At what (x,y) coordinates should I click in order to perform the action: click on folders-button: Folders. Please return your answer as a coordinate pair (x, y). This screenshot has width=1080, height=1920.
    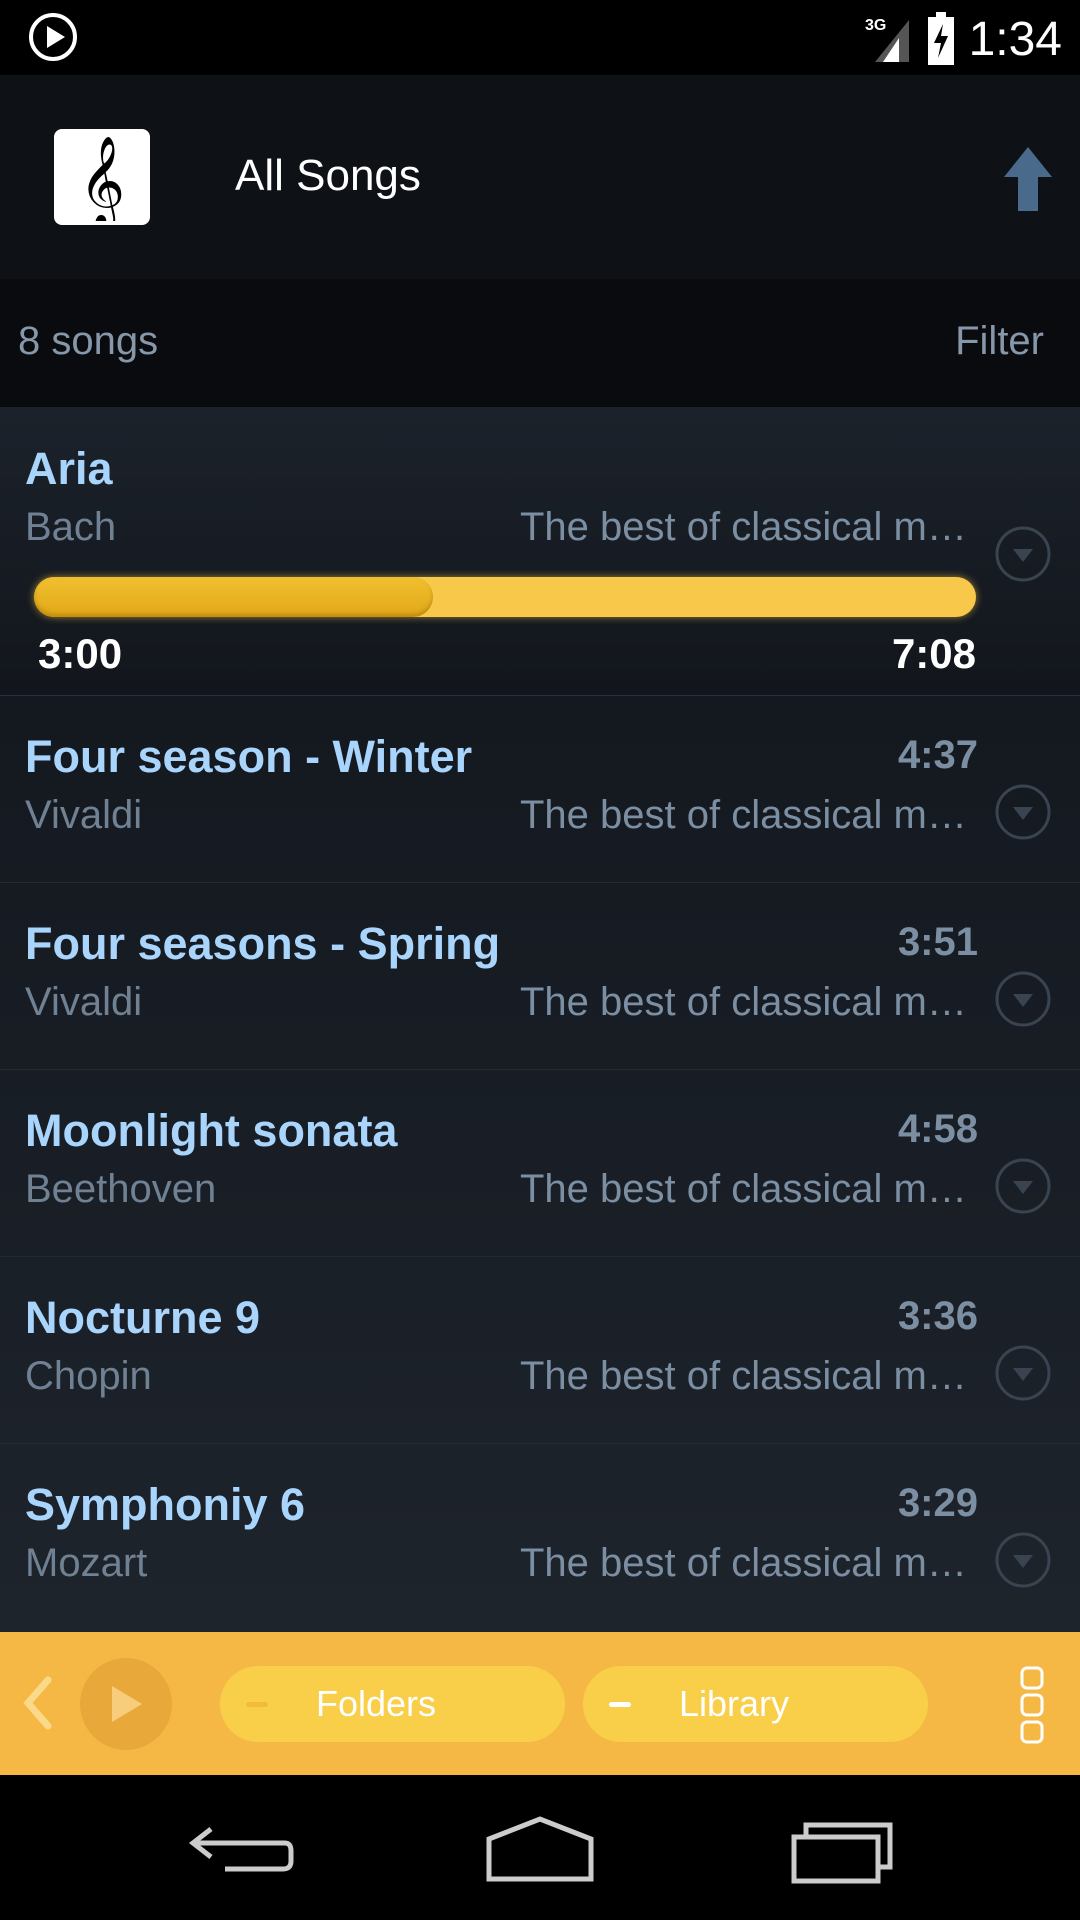
    Looking at the image, I should click on (392, 1704).